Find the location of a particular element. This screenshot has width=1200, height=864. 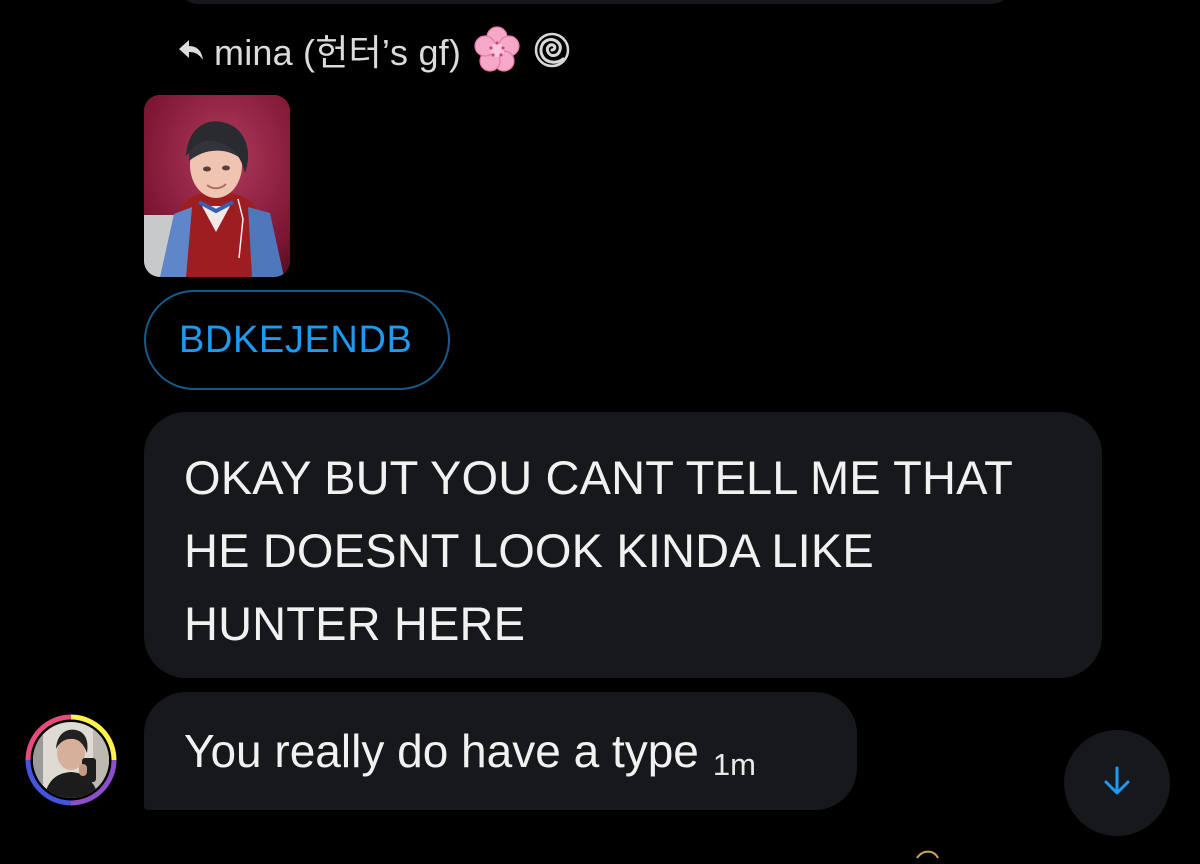

photo-attachment is located at coordinates (217, 186).